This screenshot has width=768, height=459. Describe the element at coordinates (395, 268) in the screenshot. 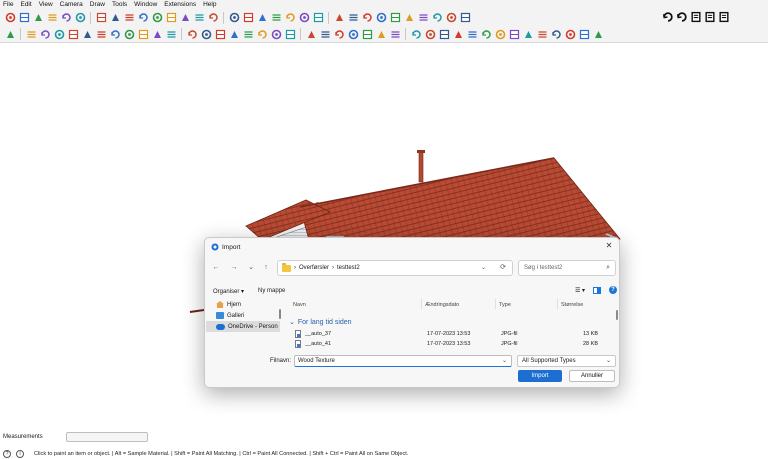

I see `address-bar: › Overførsler › testtest2 ⌄ ⟳` at that location.